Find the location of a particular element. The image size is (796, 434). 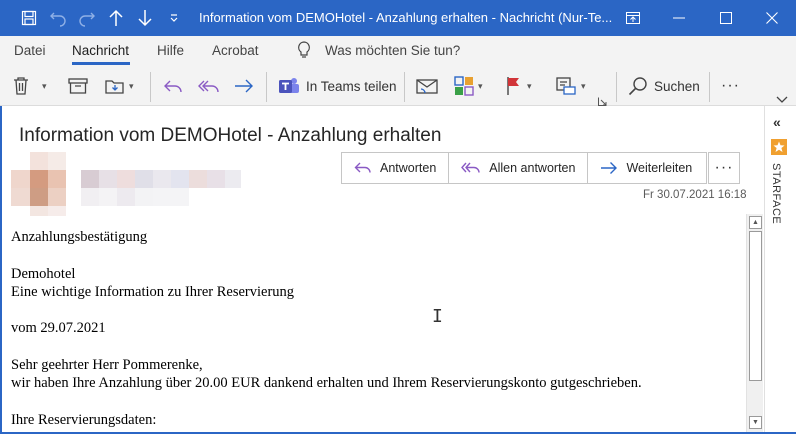

maximize-icon is located at coordinates (726, 18).